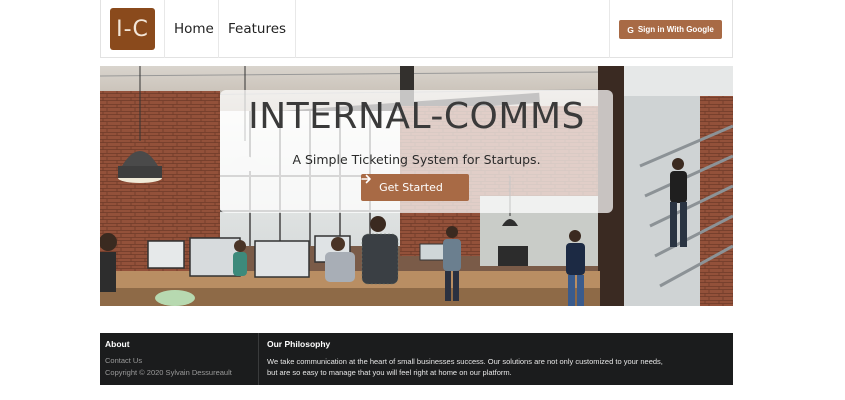 The width and height of the screenshot is (845, 400). I want to click on logo: I-C, so click(132, 29).